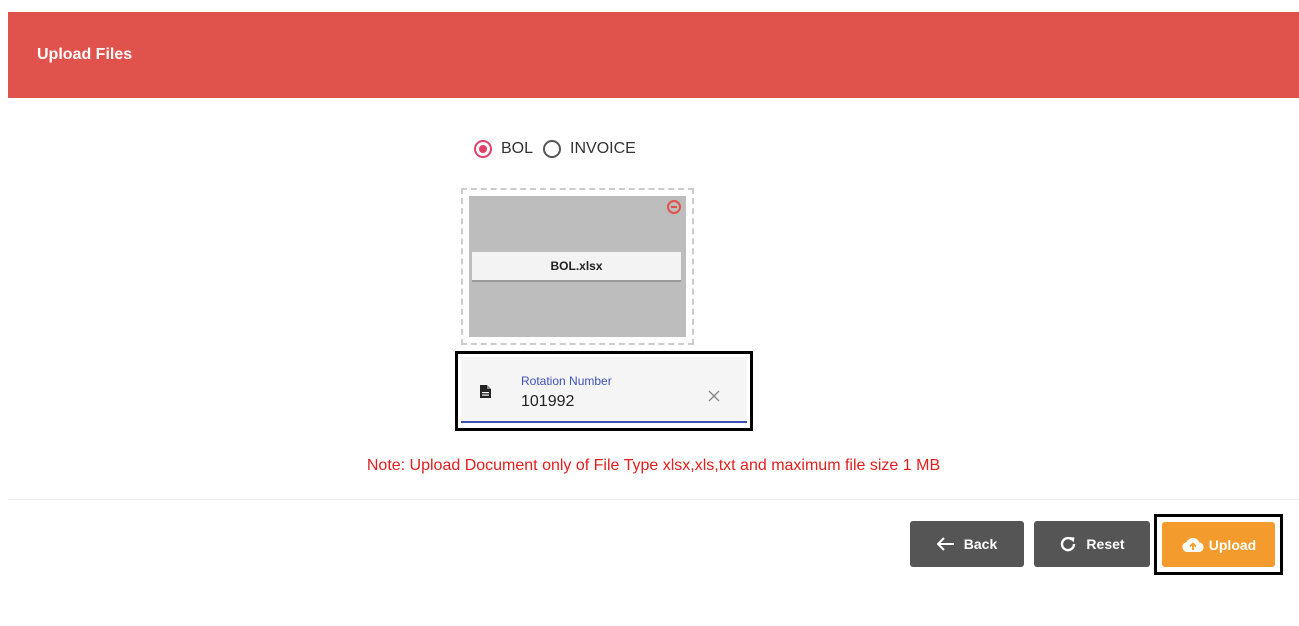  Describe the element at coordinates (980, 544) in the screenshot. I see `back-button-label: Back` at that location.